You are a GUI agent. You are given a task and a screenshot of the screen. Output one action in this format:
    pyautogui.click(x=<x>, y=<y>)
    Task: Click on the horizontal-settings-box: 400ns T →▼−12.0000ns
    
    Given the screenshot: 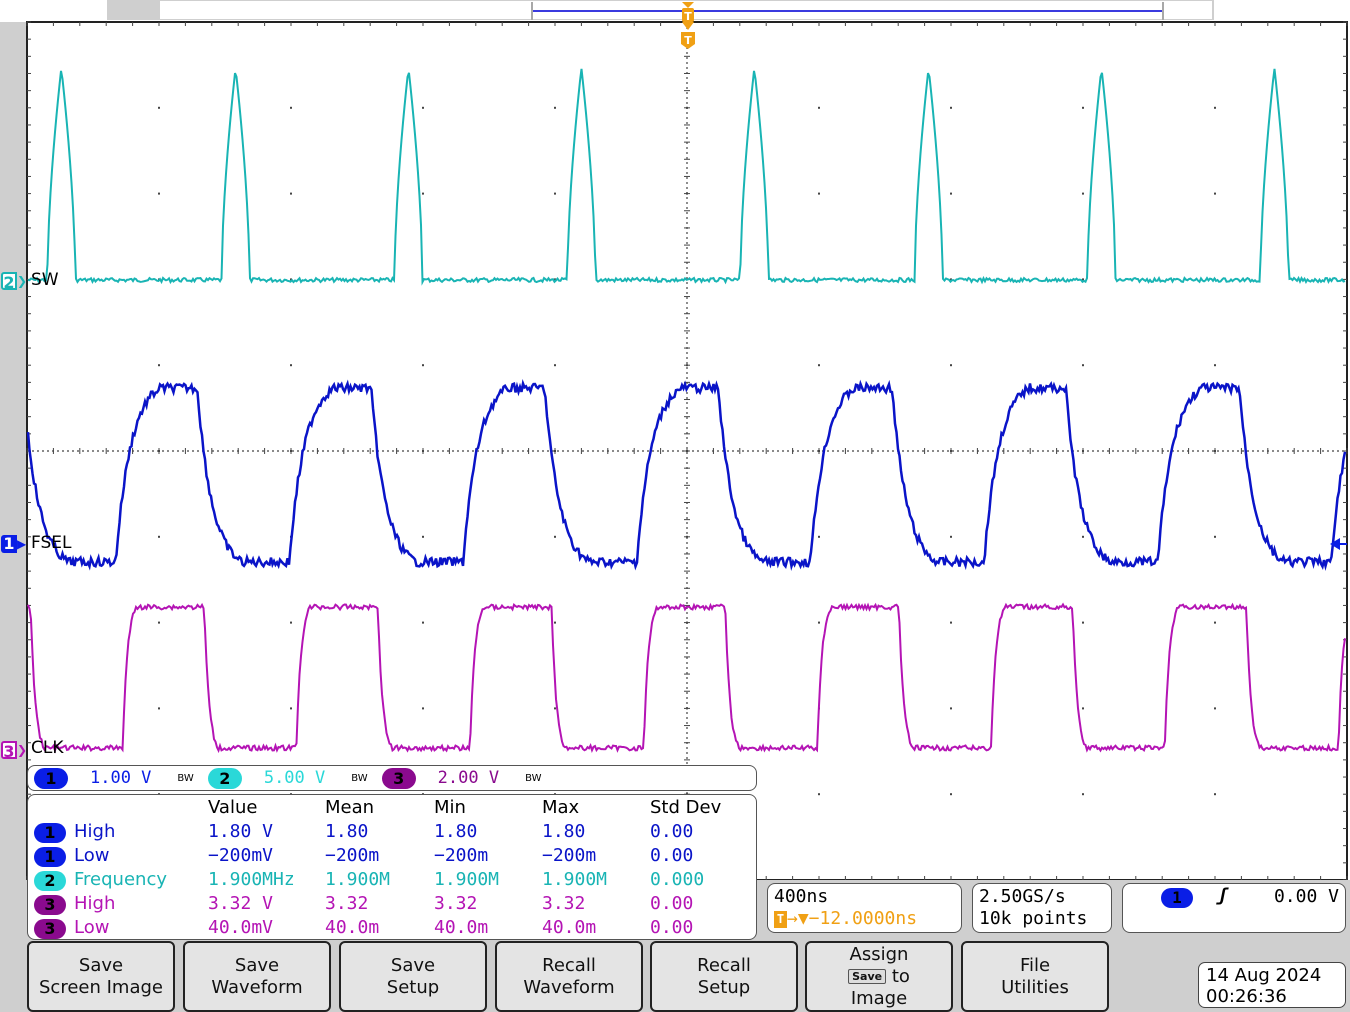 What is the action you would take?
    pyautogui.click(x=864, y=908)
    